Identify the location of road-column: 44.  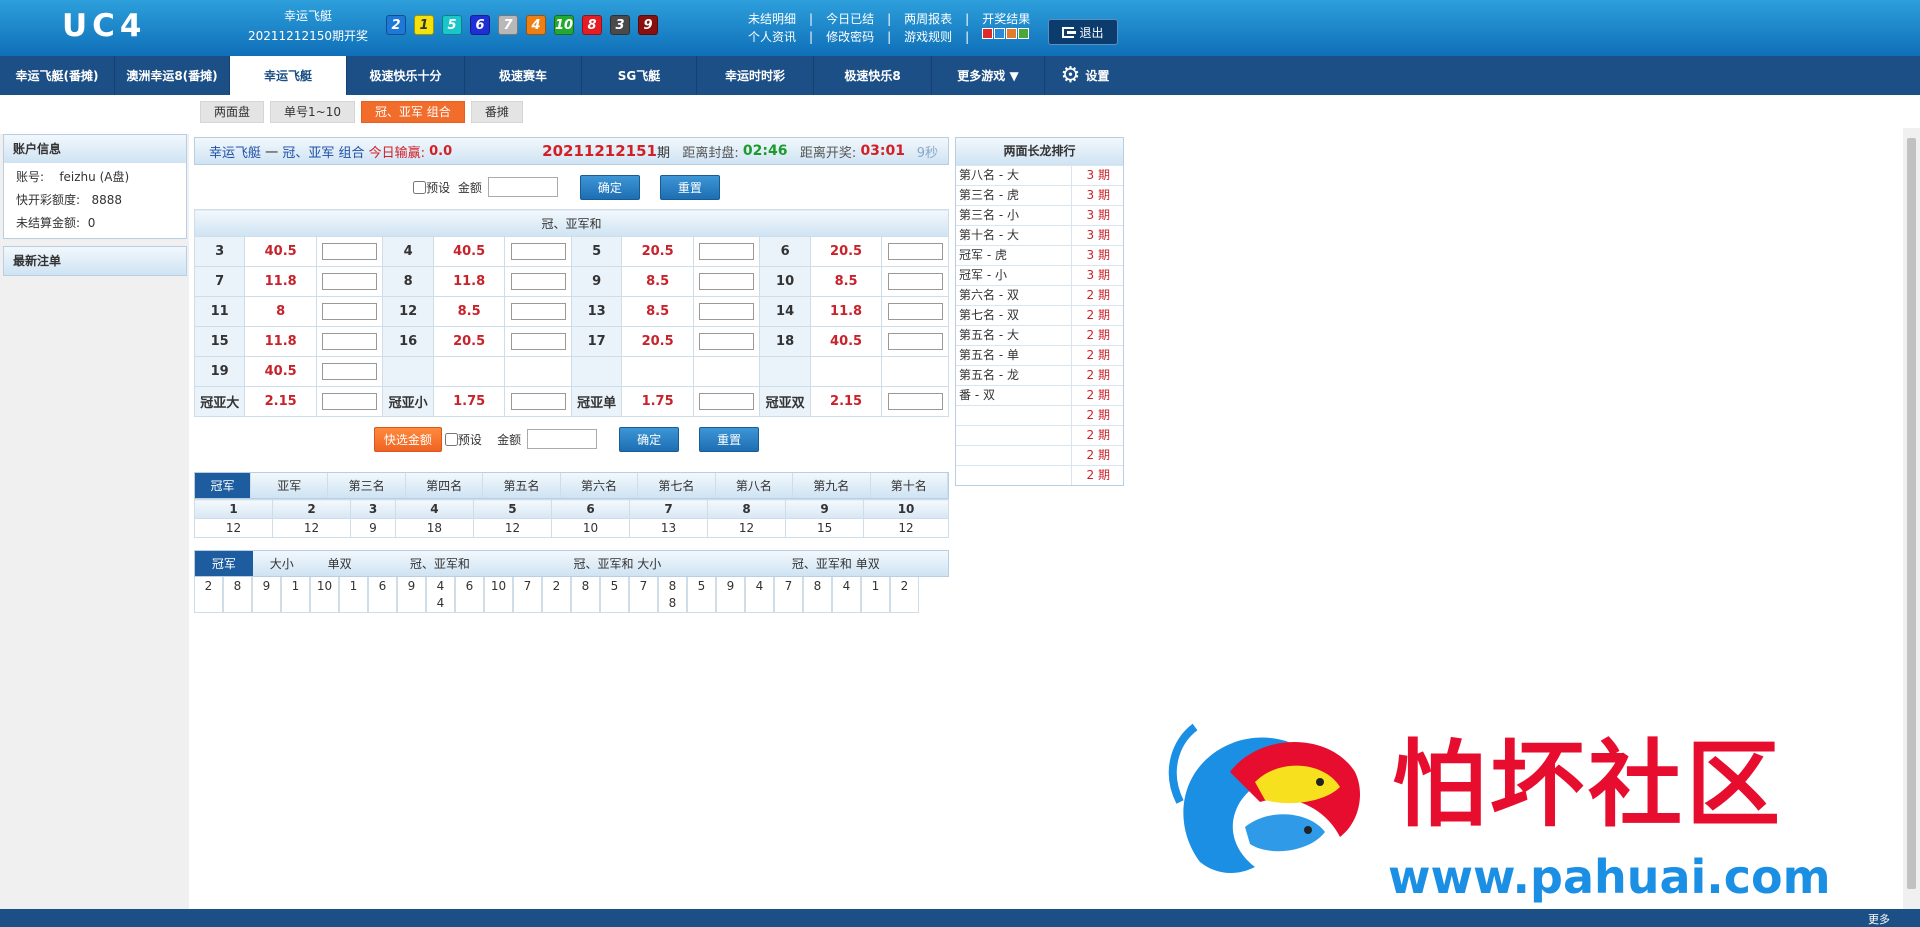
(440, 595).